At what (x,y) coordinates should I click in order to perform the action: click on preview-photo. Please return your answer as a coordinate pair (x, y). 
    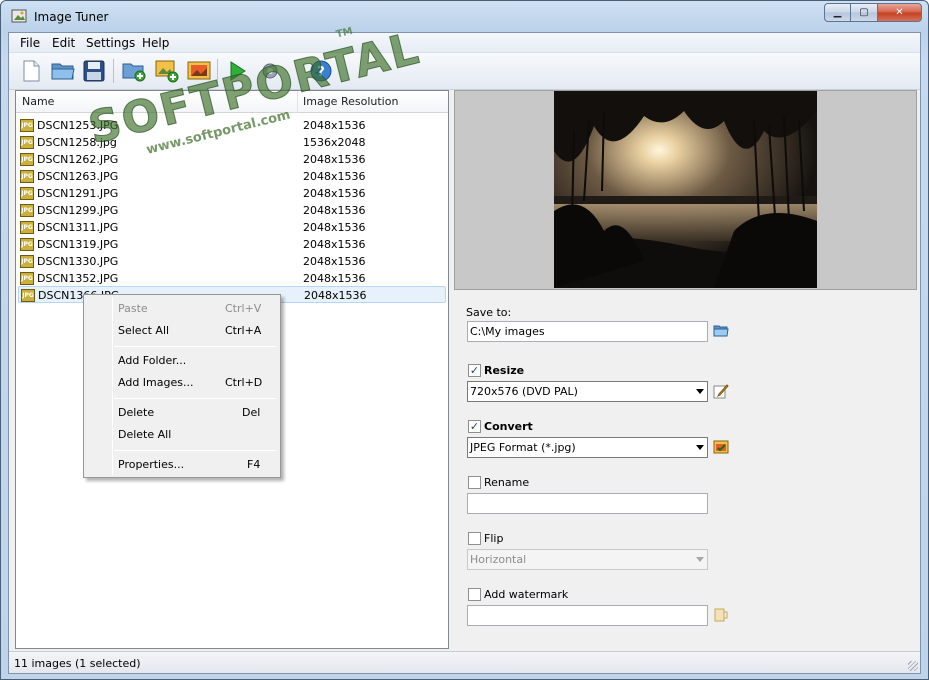
    Looking at the image, I should click on (685, 189).